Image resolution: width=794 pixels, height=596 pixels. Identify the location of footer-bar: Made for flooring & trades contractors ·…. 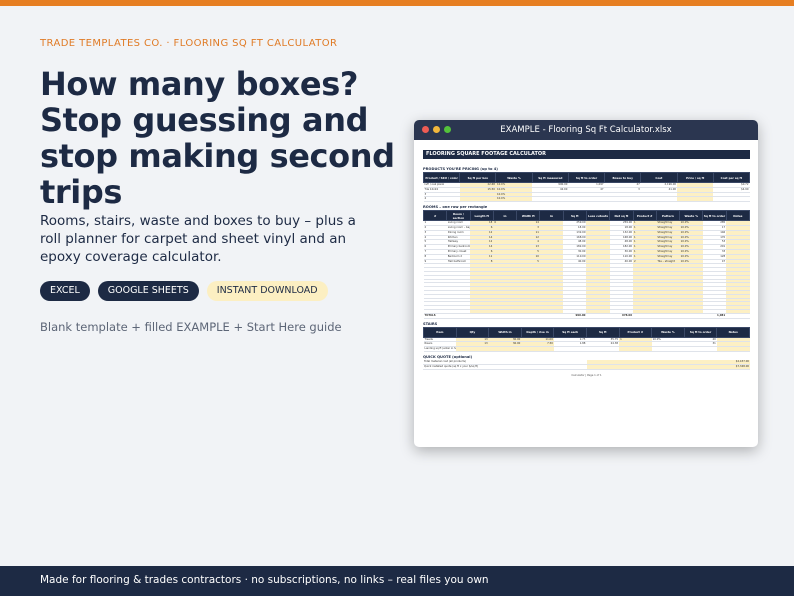
(397, 581).